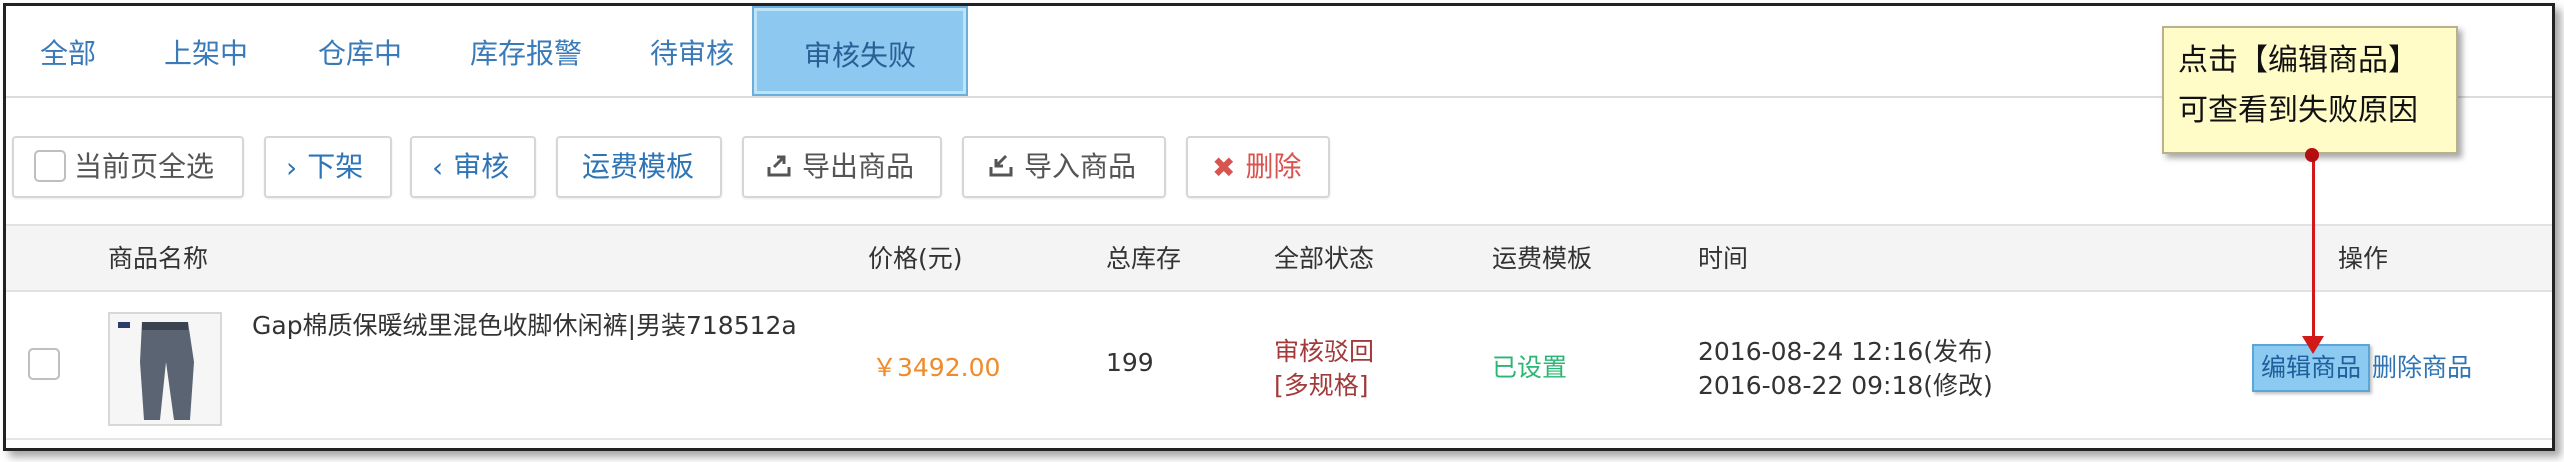 The width and height of the screenshot is (2564, 462). Describe the element at coordinates (206, 51) in the screenshot. I see `tab-on-shelf: 上架中` at that location.